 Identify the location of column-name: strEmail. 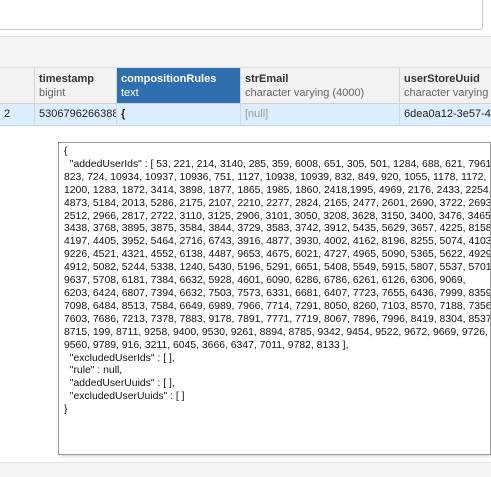
(267, 79).